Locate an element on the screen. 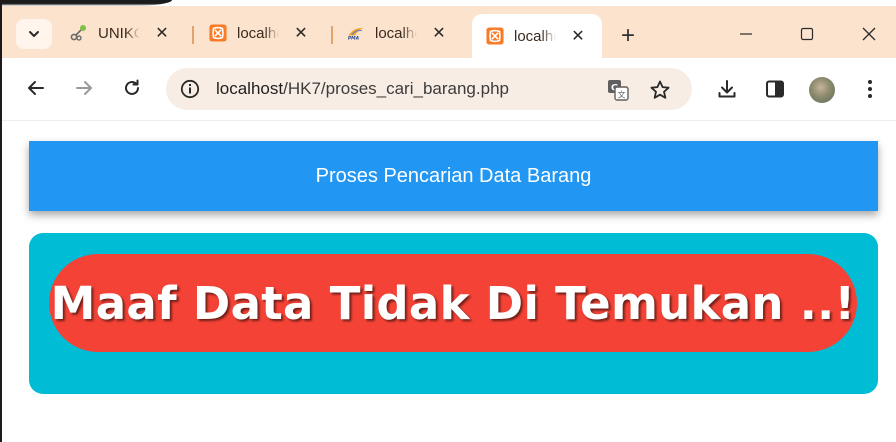 The height and width of the screenshot is (442, 896). reload-button is located at coordinates (132, 88).